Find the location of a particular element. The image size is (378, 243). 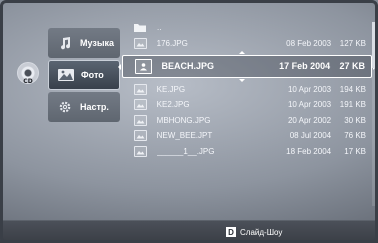

file-size: 17 KB is located at coordinates (355, 151).